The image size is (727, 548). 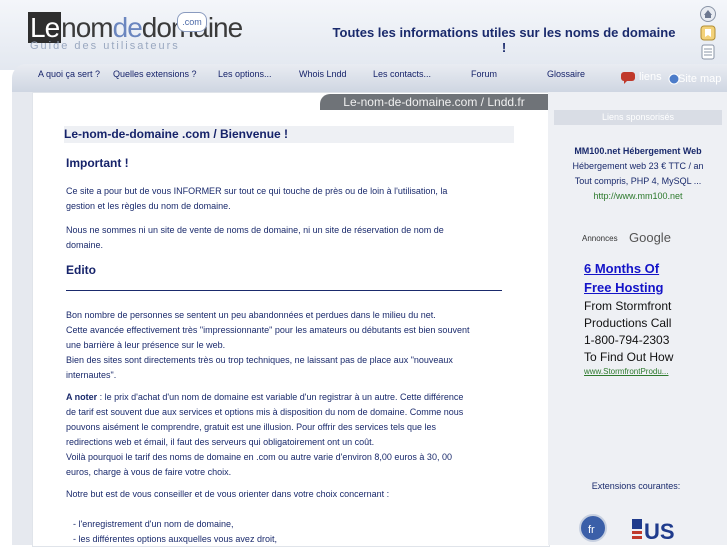 What do you see at coordinates (284, 290) in the screenshot?
I see `divider` at bounding box center [284, 290].